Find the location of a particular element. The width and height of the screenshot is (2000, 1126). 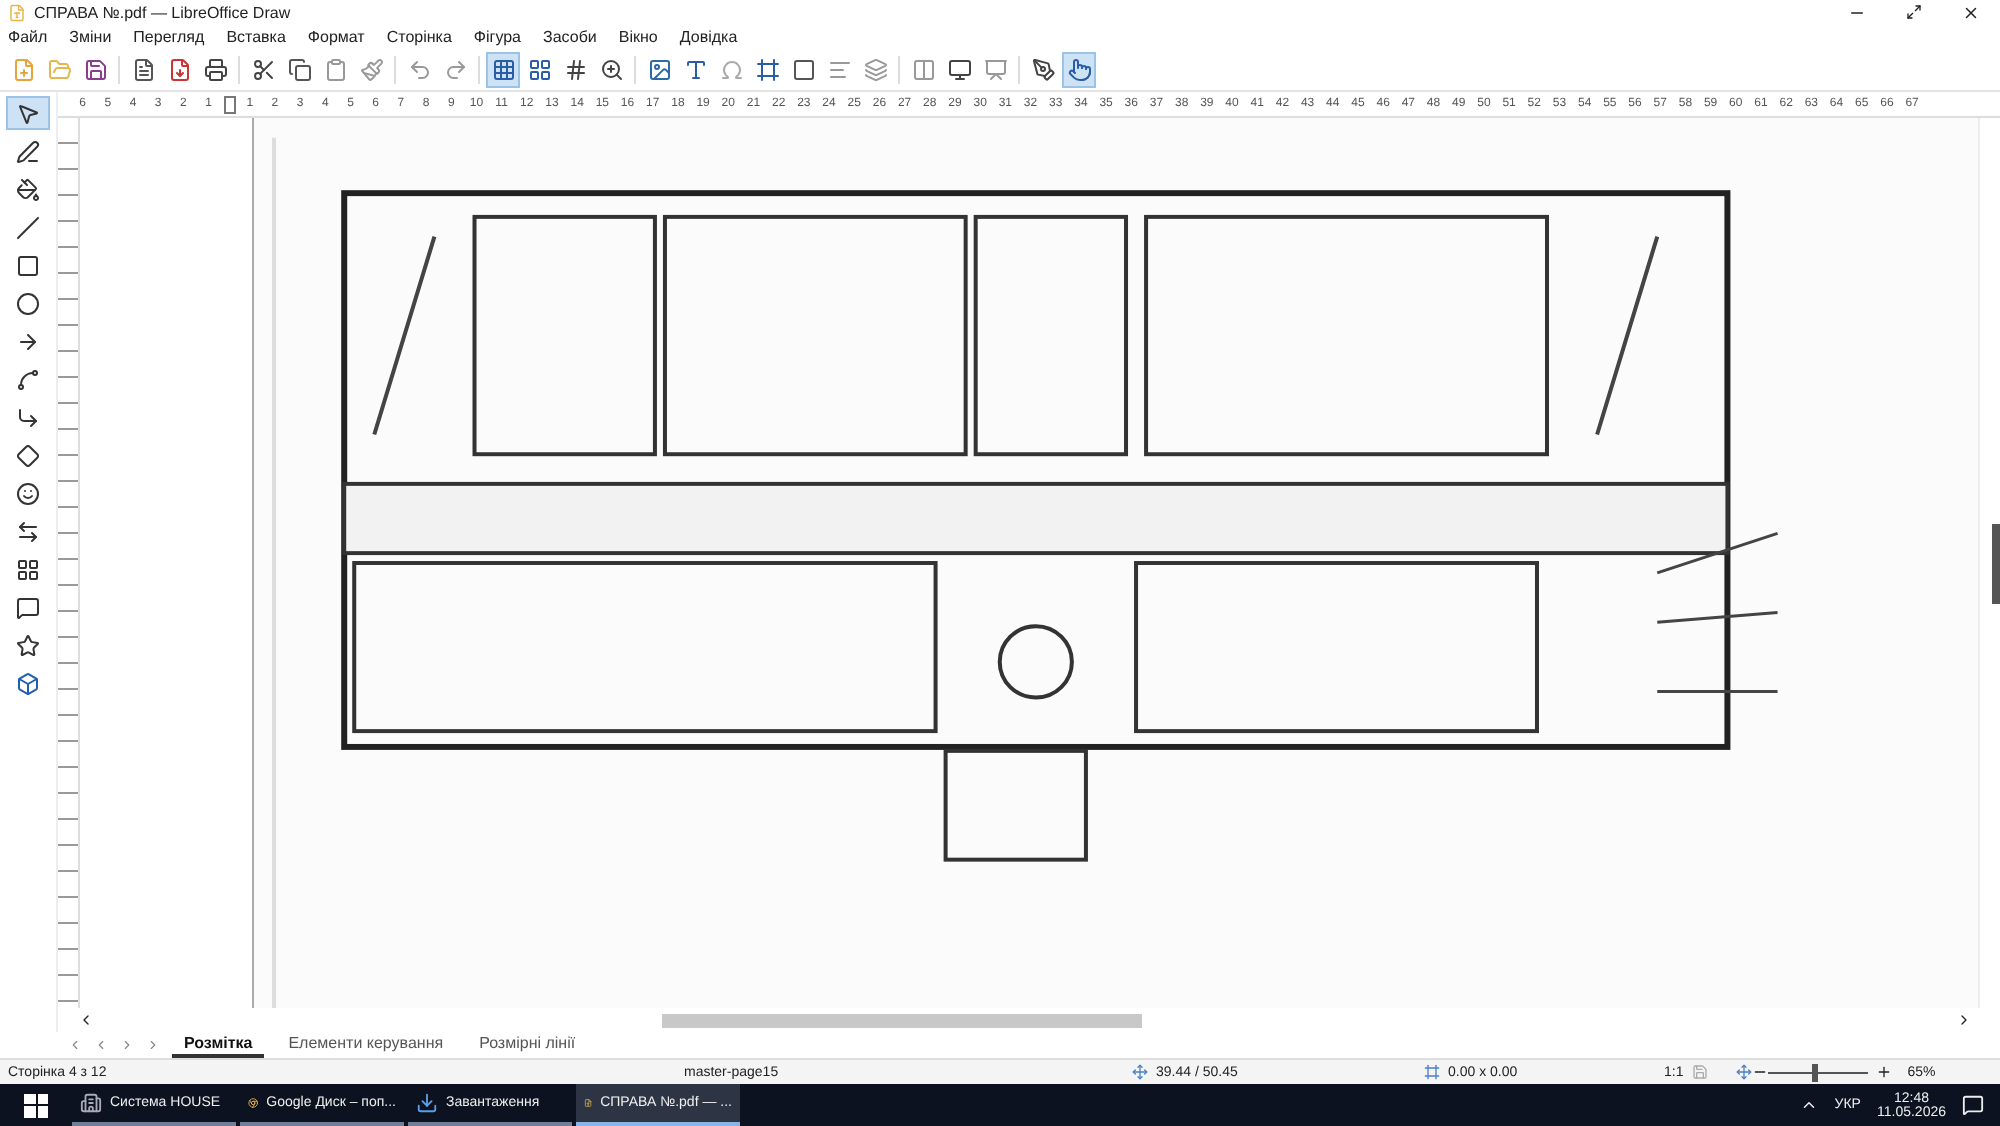

diamond-icon is located at coordinates (28, 455).